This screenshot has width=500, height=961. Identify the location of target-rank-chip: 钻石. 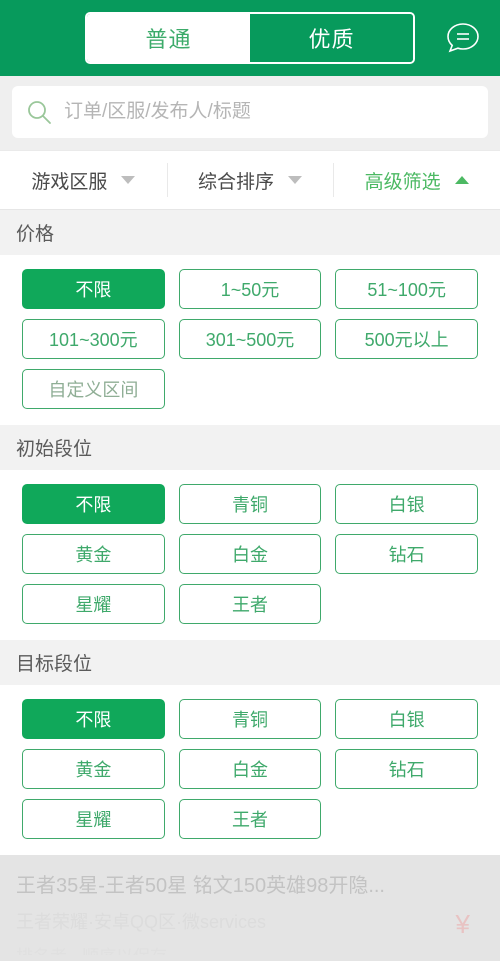
(406, 769).